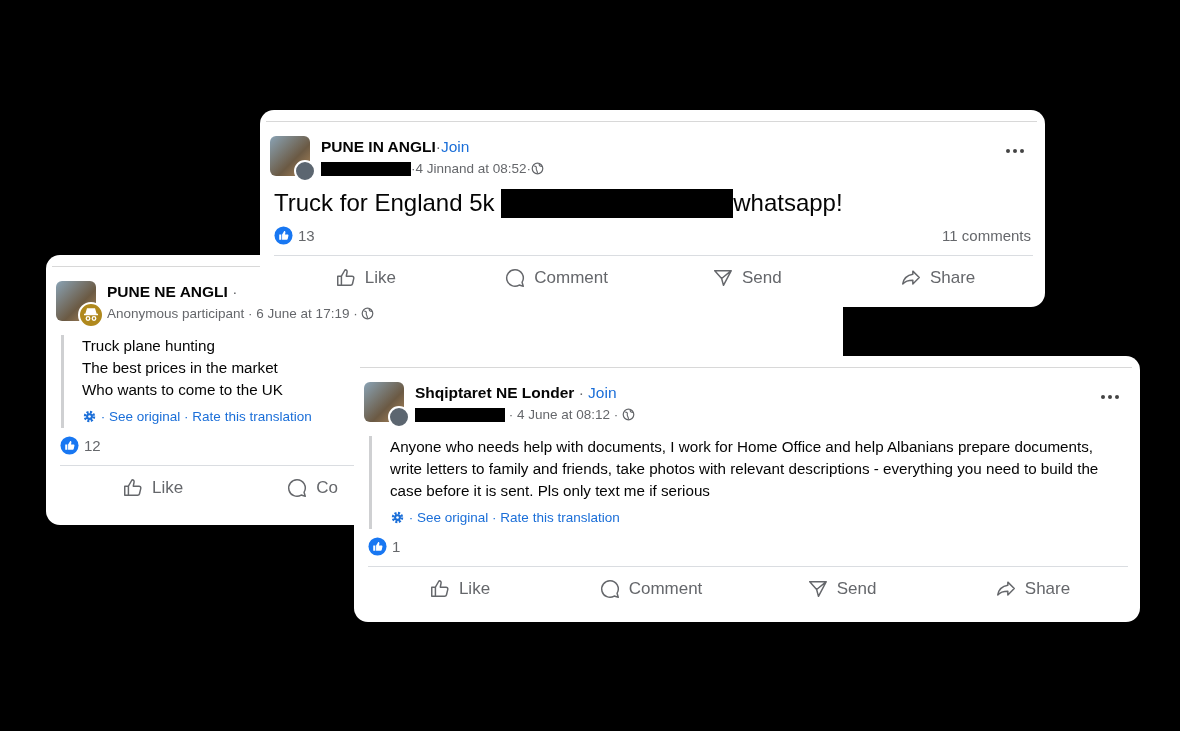  I want to click on group-name: PUNE IN ANGLI, so click(378, 147).